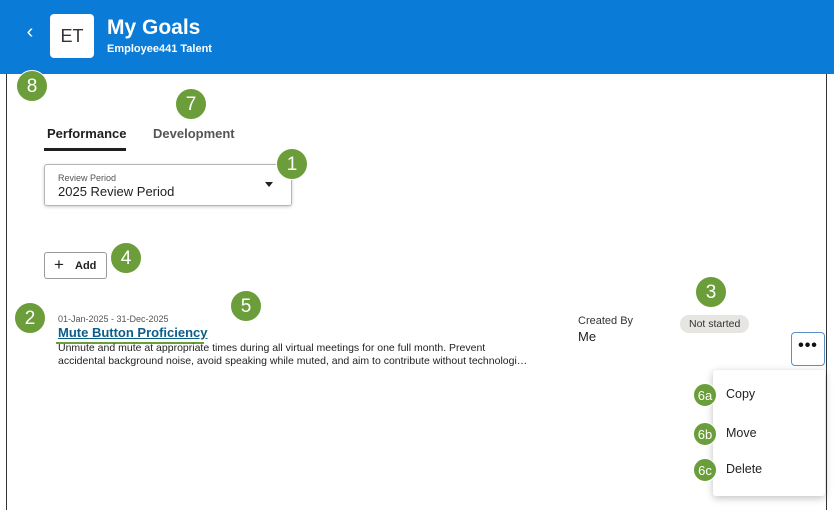 The height and width of the screenshot is (510, 834). What do you see at coordinates (808, 345) in the screenshot?
I see `more-horizontal-icon: •••` at bounding box center [808, 345].